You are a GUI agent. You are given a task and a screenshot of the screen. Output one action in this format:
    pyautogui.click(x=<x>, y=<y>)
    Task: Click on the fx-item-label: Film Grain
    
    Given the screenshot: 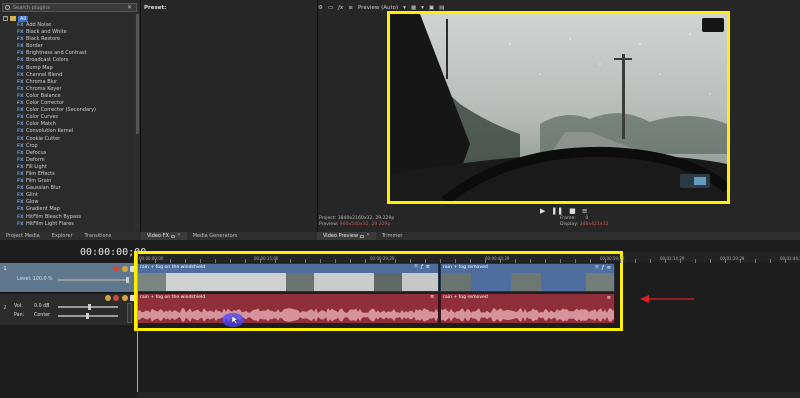 What is the action you would take?
    pyautogui.click(x=39, y=181)
    